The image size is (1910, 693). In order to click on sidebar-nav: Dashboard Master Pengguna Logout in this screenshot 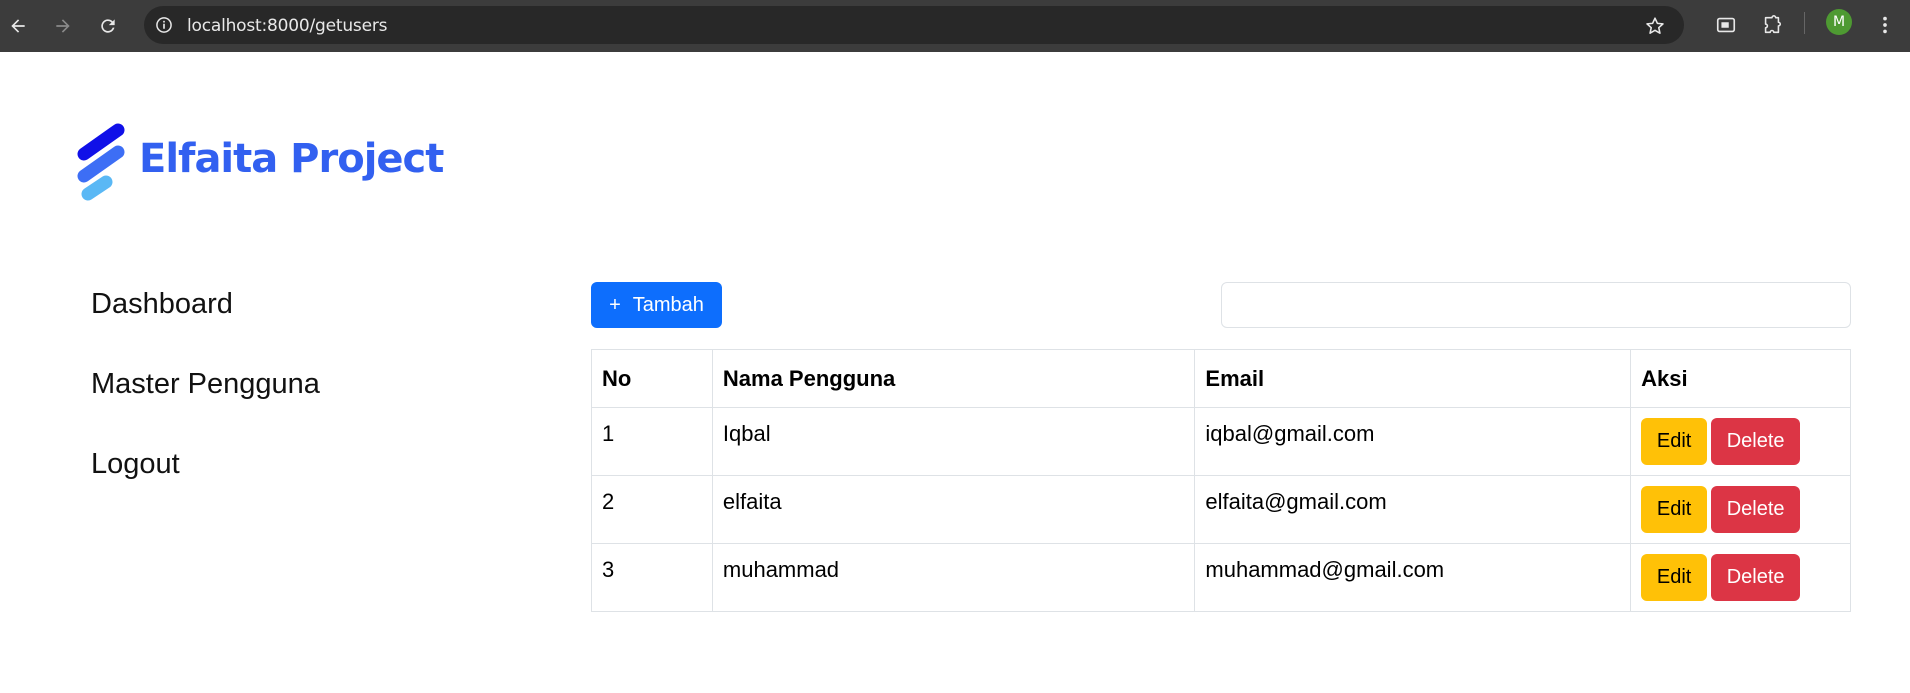, I will do `click(205, 400)`.